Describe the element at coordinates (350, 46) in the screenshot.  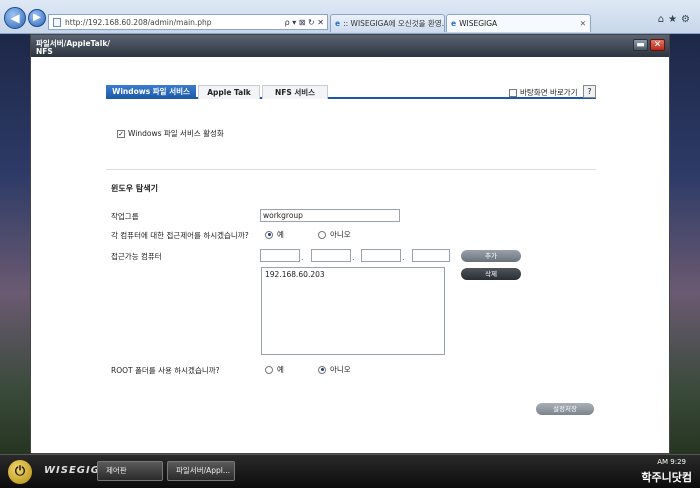
I see `window-titlebar: 파일서버/AppleTalk/ NFS ▬ ✕` at that location.